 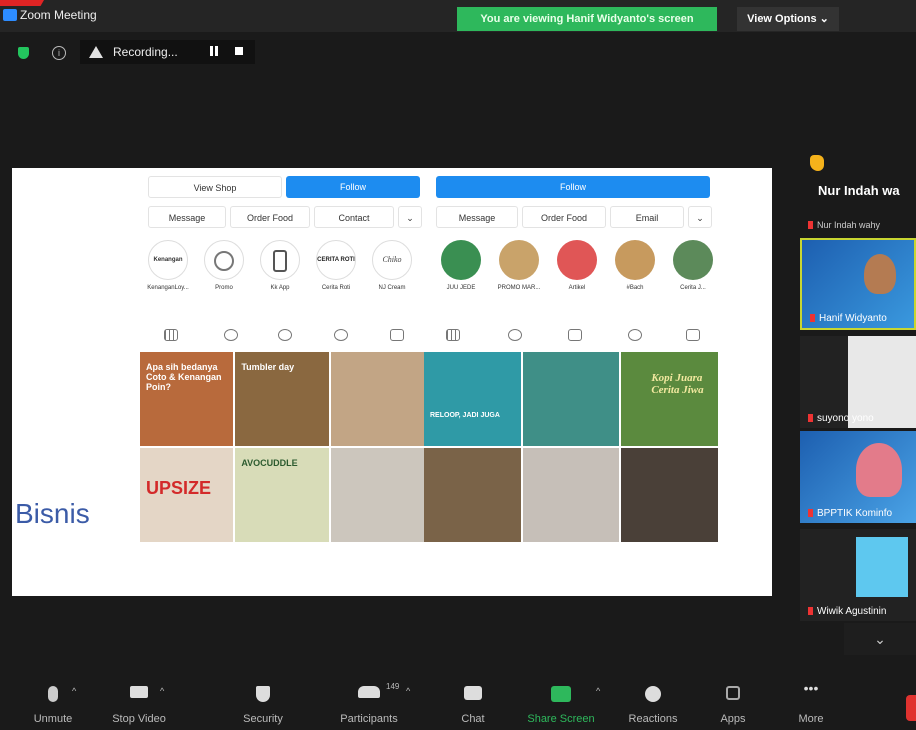 What do you see at coordinates (410, 217) in the screenshot?
I see `more-button-left: ⌄` at bounding box center [410, 217].